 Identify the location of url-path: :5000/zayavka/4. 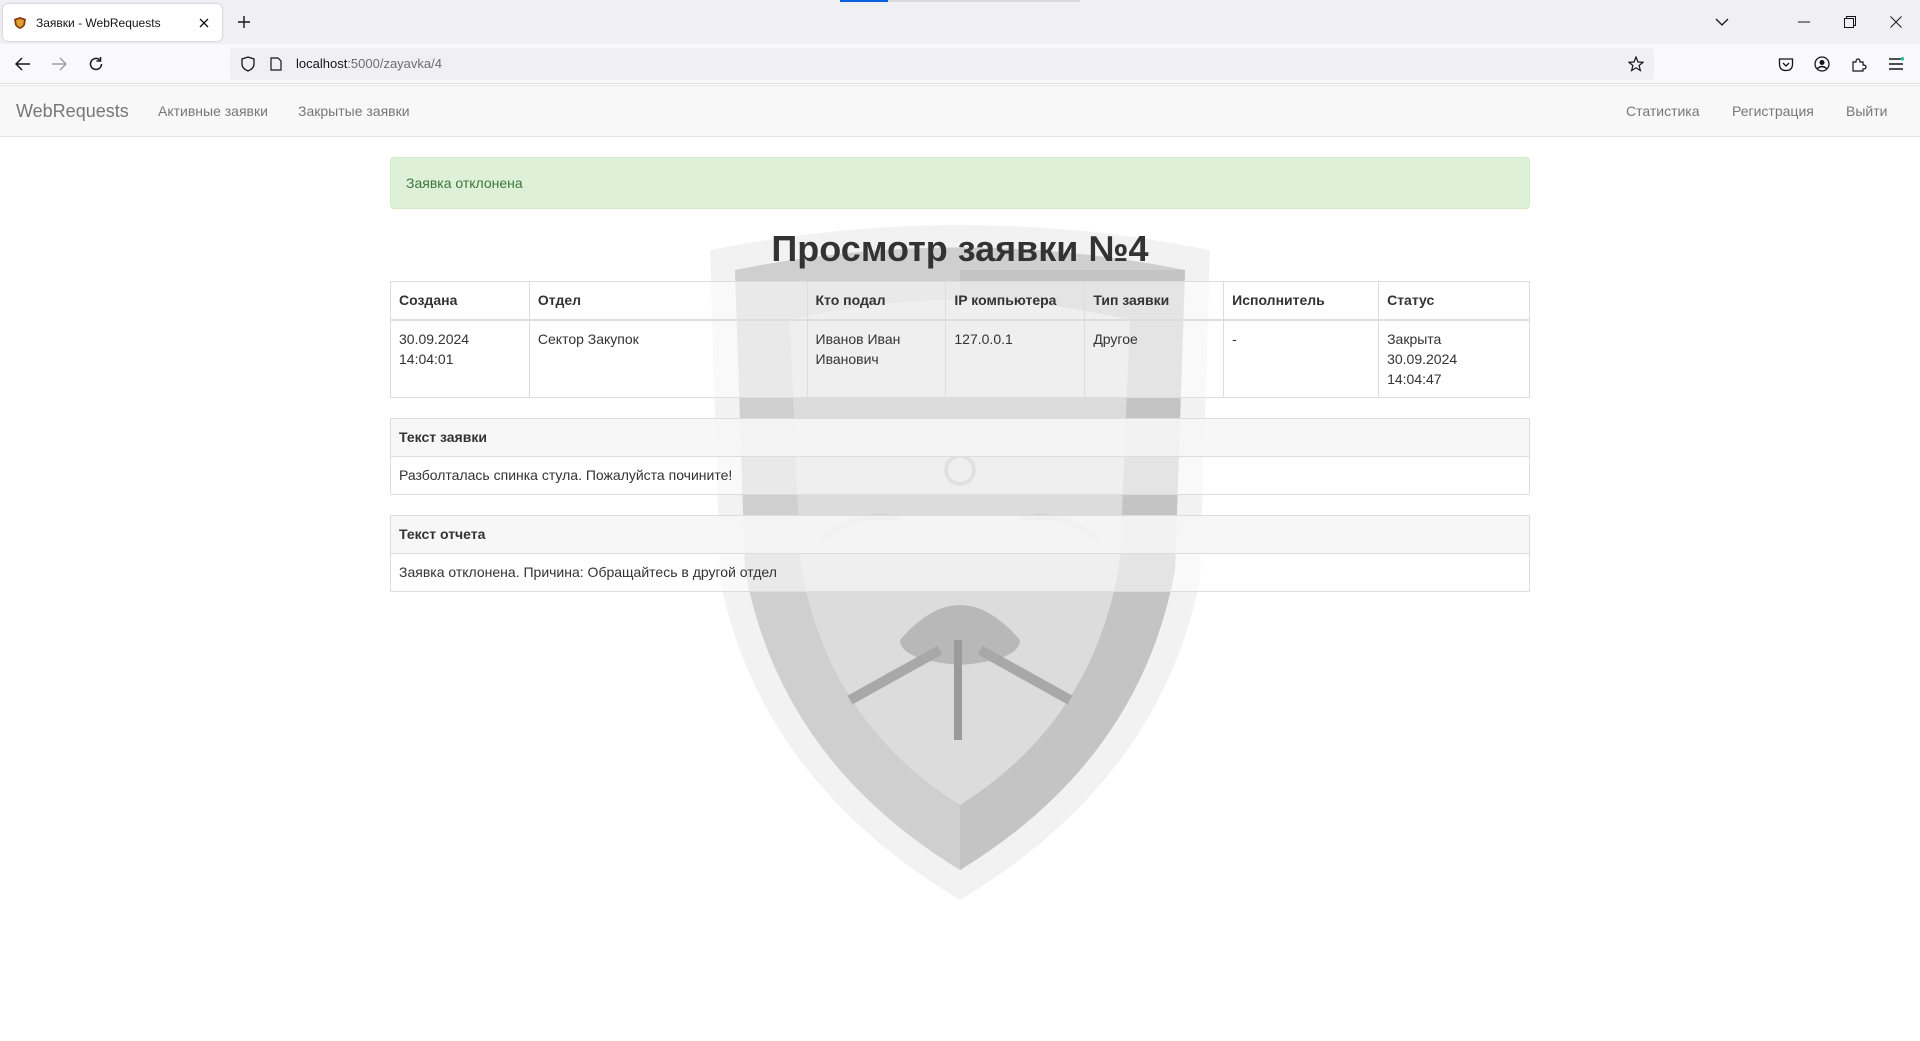
(394, 63).